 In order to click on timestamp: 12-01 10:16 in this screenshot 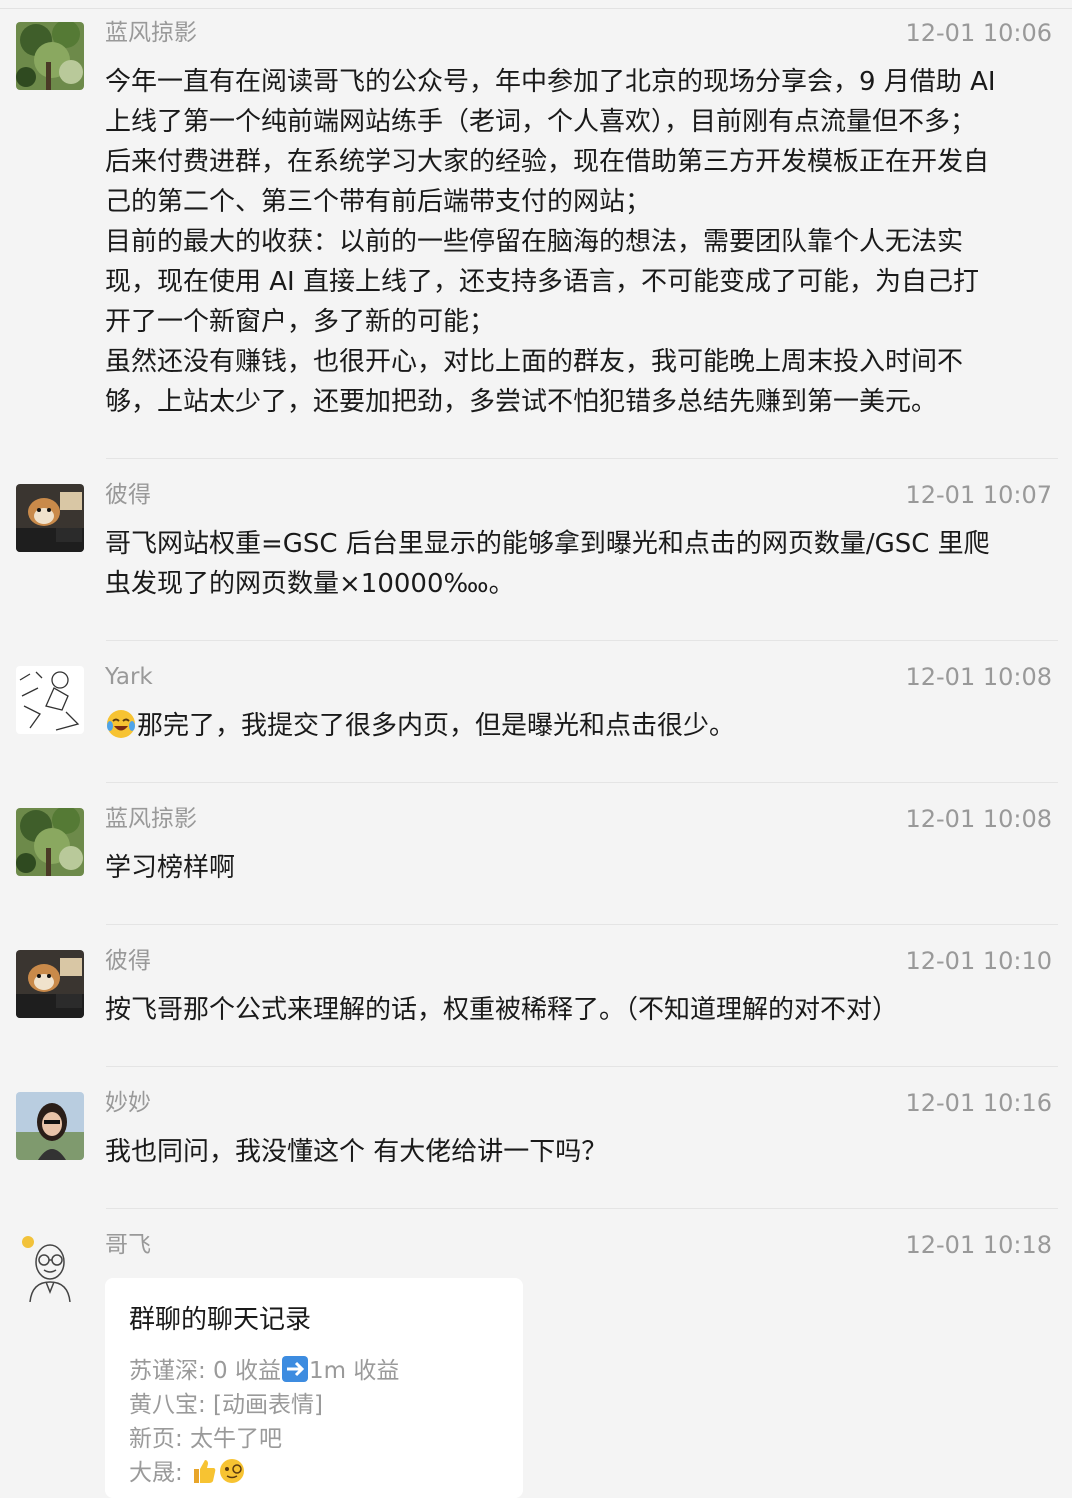, I will do `click(978, 1103)`.